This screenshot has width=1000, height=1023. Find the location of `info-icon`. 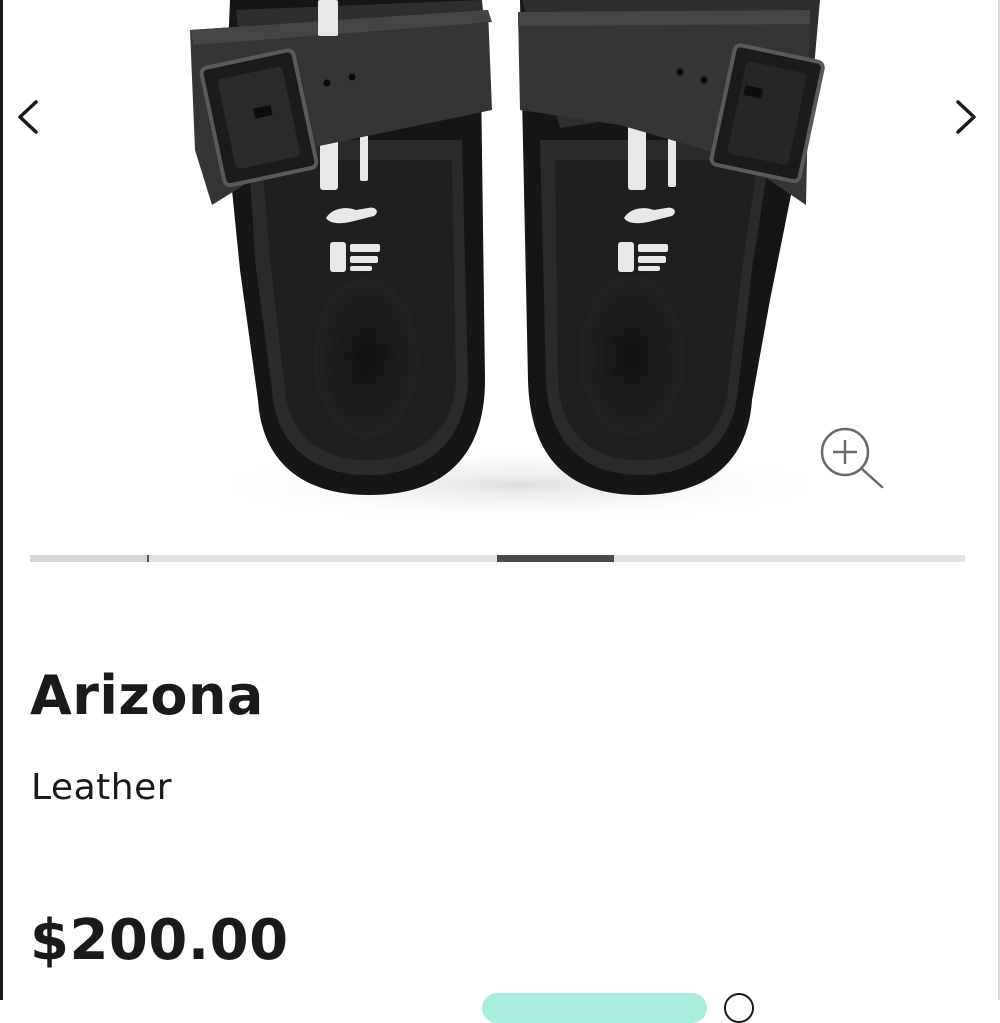

info-icon is located at coordinates (739, 1008).